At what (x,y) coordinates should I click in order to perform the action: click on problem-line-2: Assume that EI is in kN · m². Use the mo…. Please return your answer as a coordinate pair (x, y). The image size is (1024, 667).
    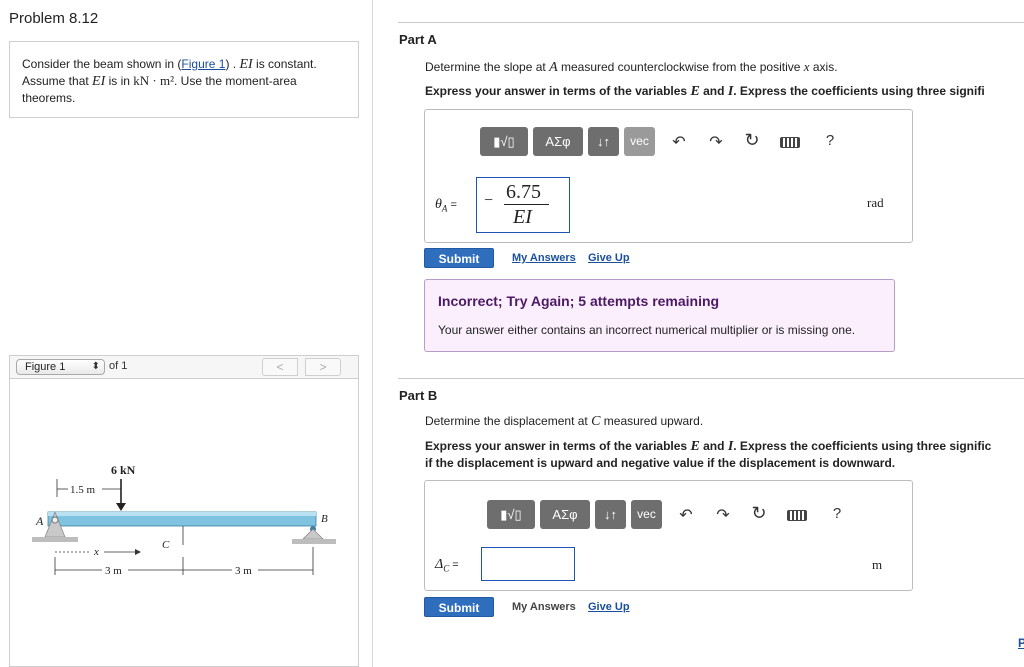
    Looking at the image, I should click on (159, 81).